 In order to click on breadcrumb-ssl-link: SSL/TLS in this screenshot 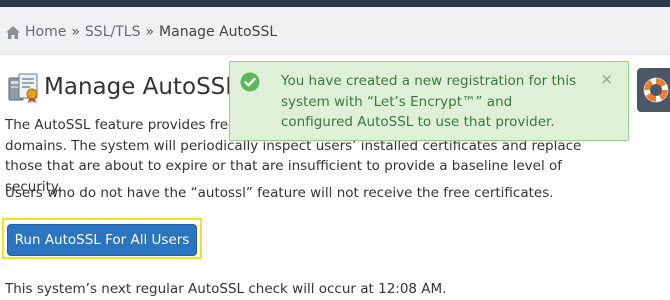, I will do `click(113, 32)`.